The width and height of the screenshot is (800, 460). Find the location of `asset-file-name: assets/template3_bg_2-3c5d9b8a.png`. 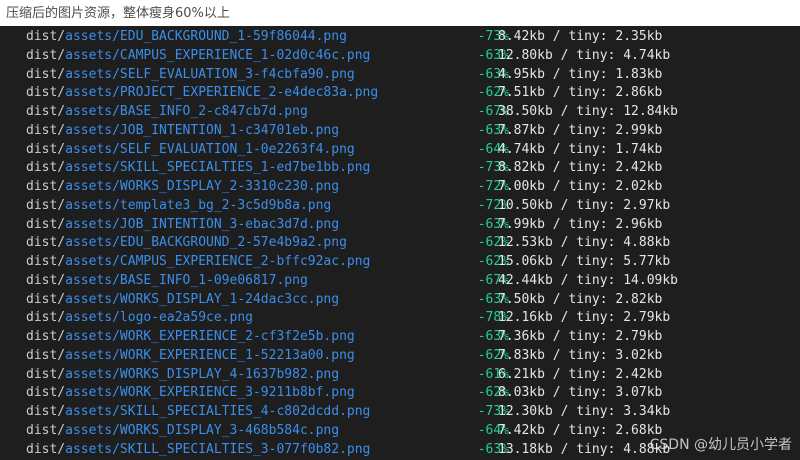

asset-file-name: assets/template3_bg_2-3c5d9b8a.png is located at coordinates (198, 205).